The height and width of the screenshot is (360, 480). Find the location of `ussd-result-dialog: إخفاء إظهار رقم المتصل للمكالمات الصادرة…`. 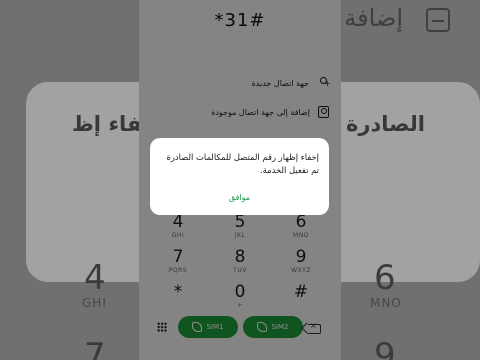

ussd-result-dialog: إخفاء إظهار رقم المتصل للمكالمات الصادرة… is located at coordinates (239, 176).